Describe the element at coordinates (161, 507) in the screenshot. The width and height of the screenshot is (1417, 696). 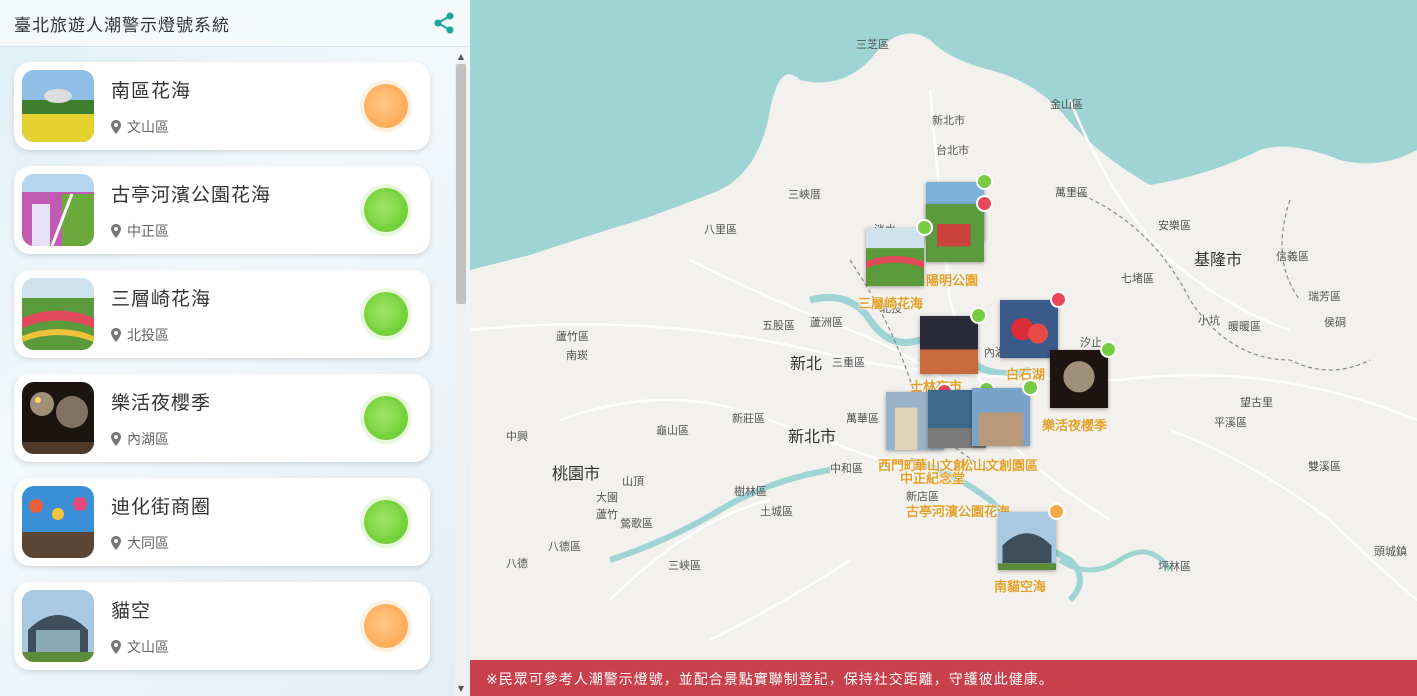
I see `spot-name: 迪化街商圈` at that location.